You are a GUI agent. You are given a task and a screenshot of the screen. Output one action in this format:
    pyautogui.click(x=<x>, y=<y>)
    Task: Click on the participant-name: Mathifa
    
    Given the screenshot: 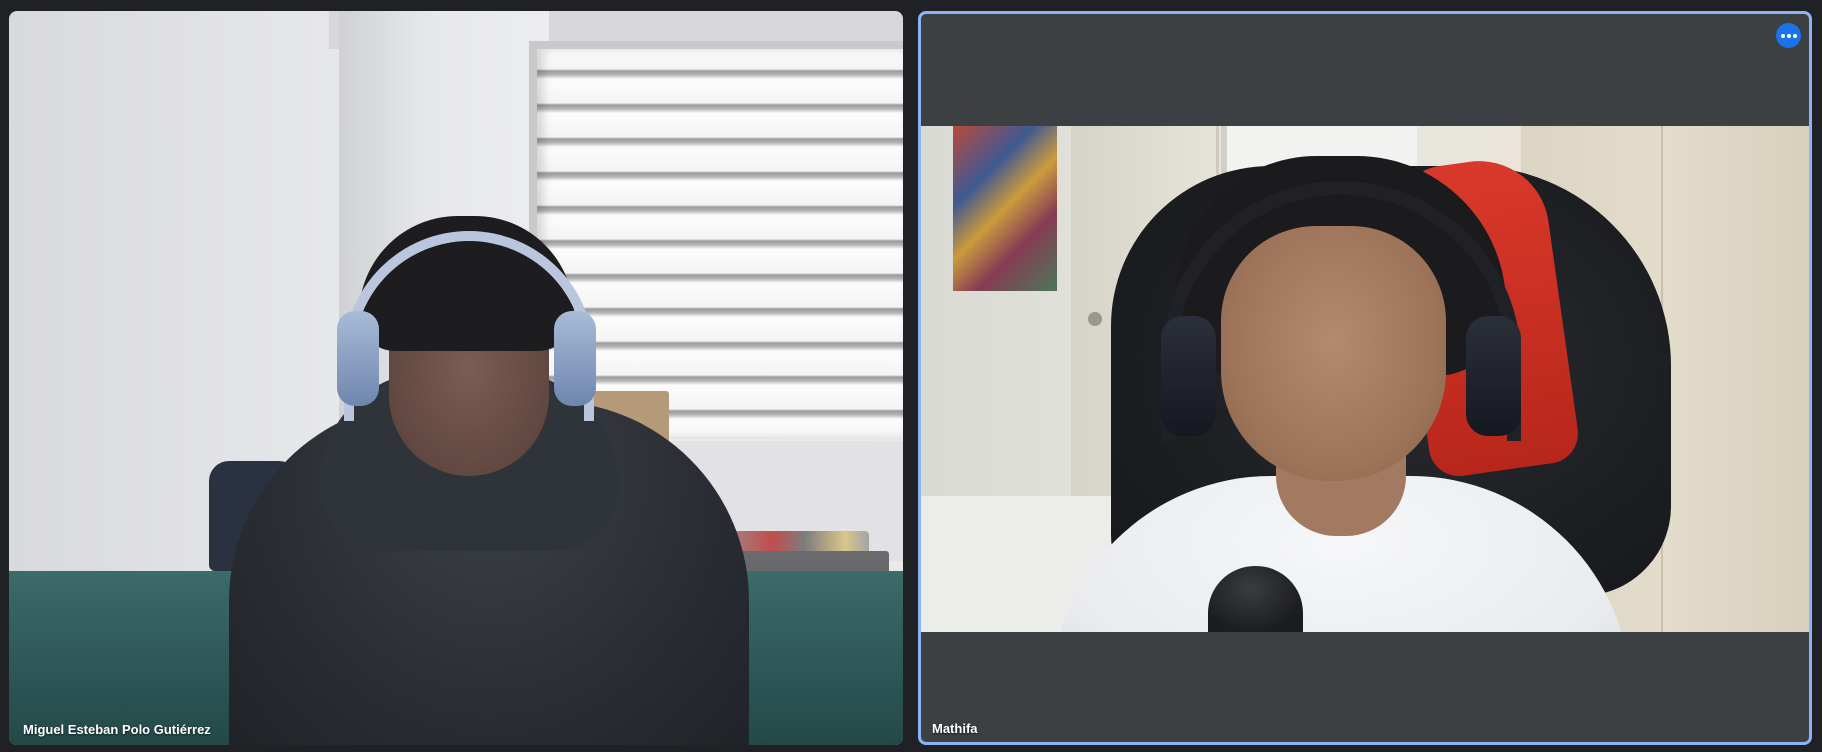 What is the action you would take?
    pyautogui.click(x=955, y=728)
    